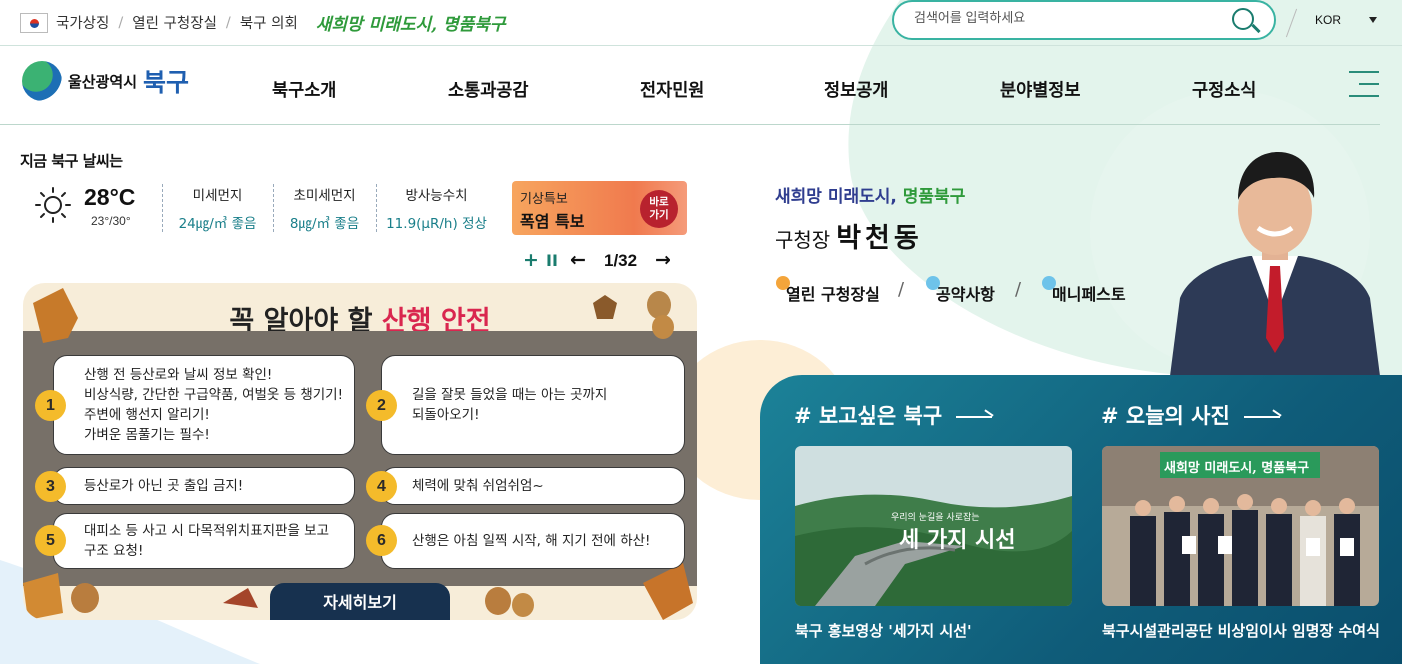  What do you see at coordinates (217, 208) in the screenshot?
I see `fine-dust: 미세먼지 24㎍/㎥ 좋음` at bounding box center [217, 208].